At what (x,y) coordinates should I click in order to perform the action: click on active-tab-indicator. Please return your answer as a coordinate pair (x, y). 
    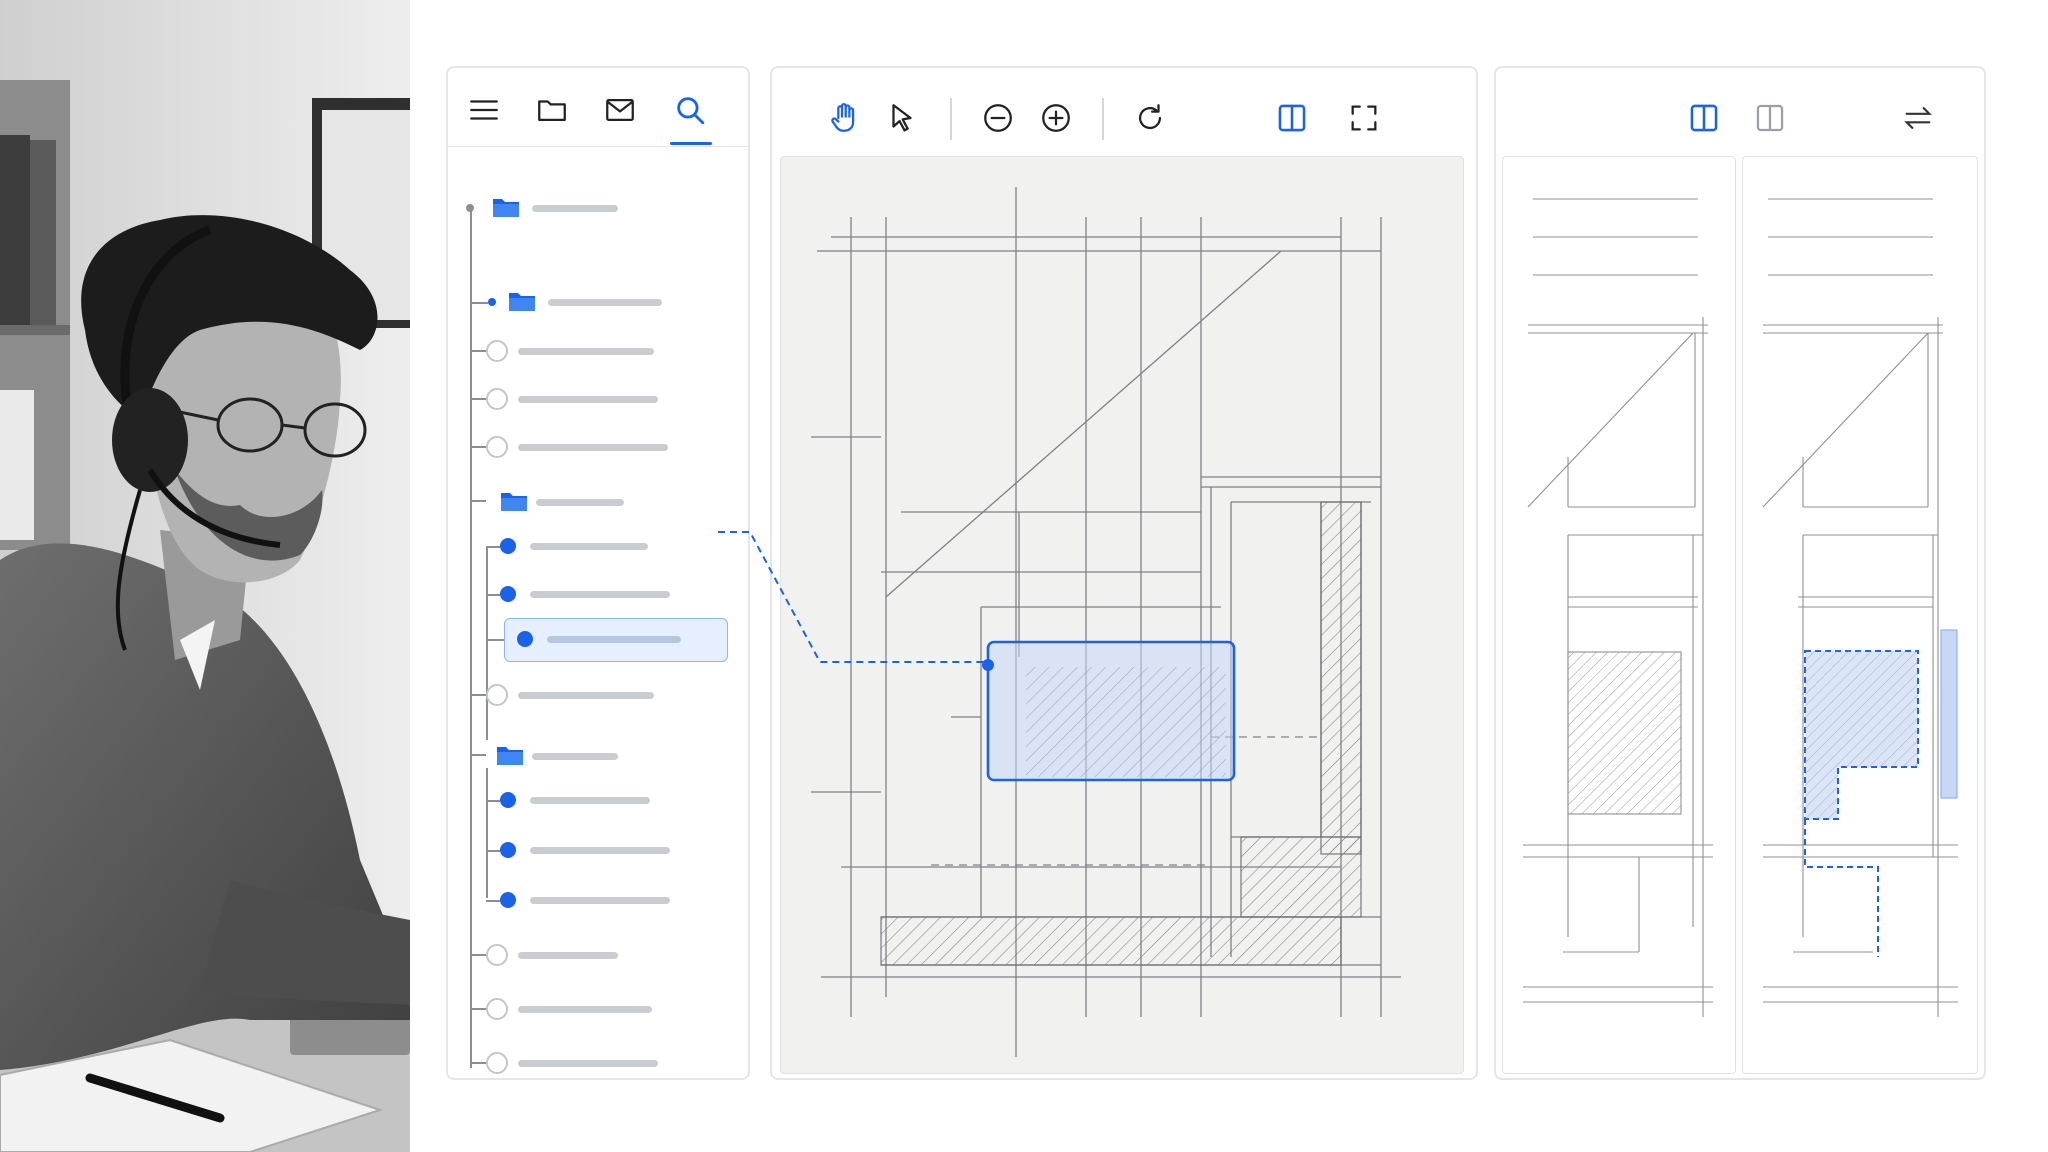
    Looking at the image, I should click on (691, 143).